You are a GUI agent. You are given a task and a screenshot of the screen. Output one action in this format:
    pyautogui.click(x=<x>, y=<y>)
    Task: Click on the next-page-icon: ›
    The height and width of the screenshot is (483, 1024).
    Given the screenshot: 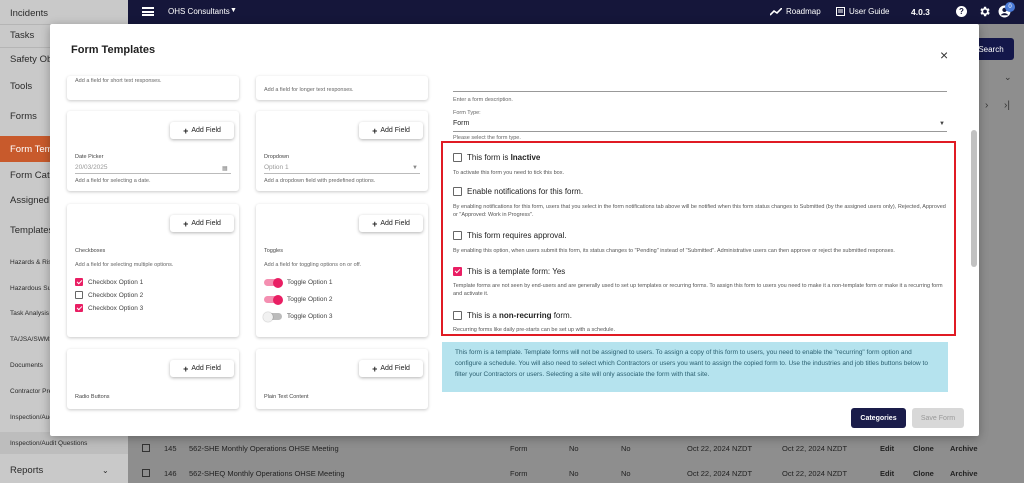 What is the action you would take?
    pyautogui.click(x=986, y=105)
    